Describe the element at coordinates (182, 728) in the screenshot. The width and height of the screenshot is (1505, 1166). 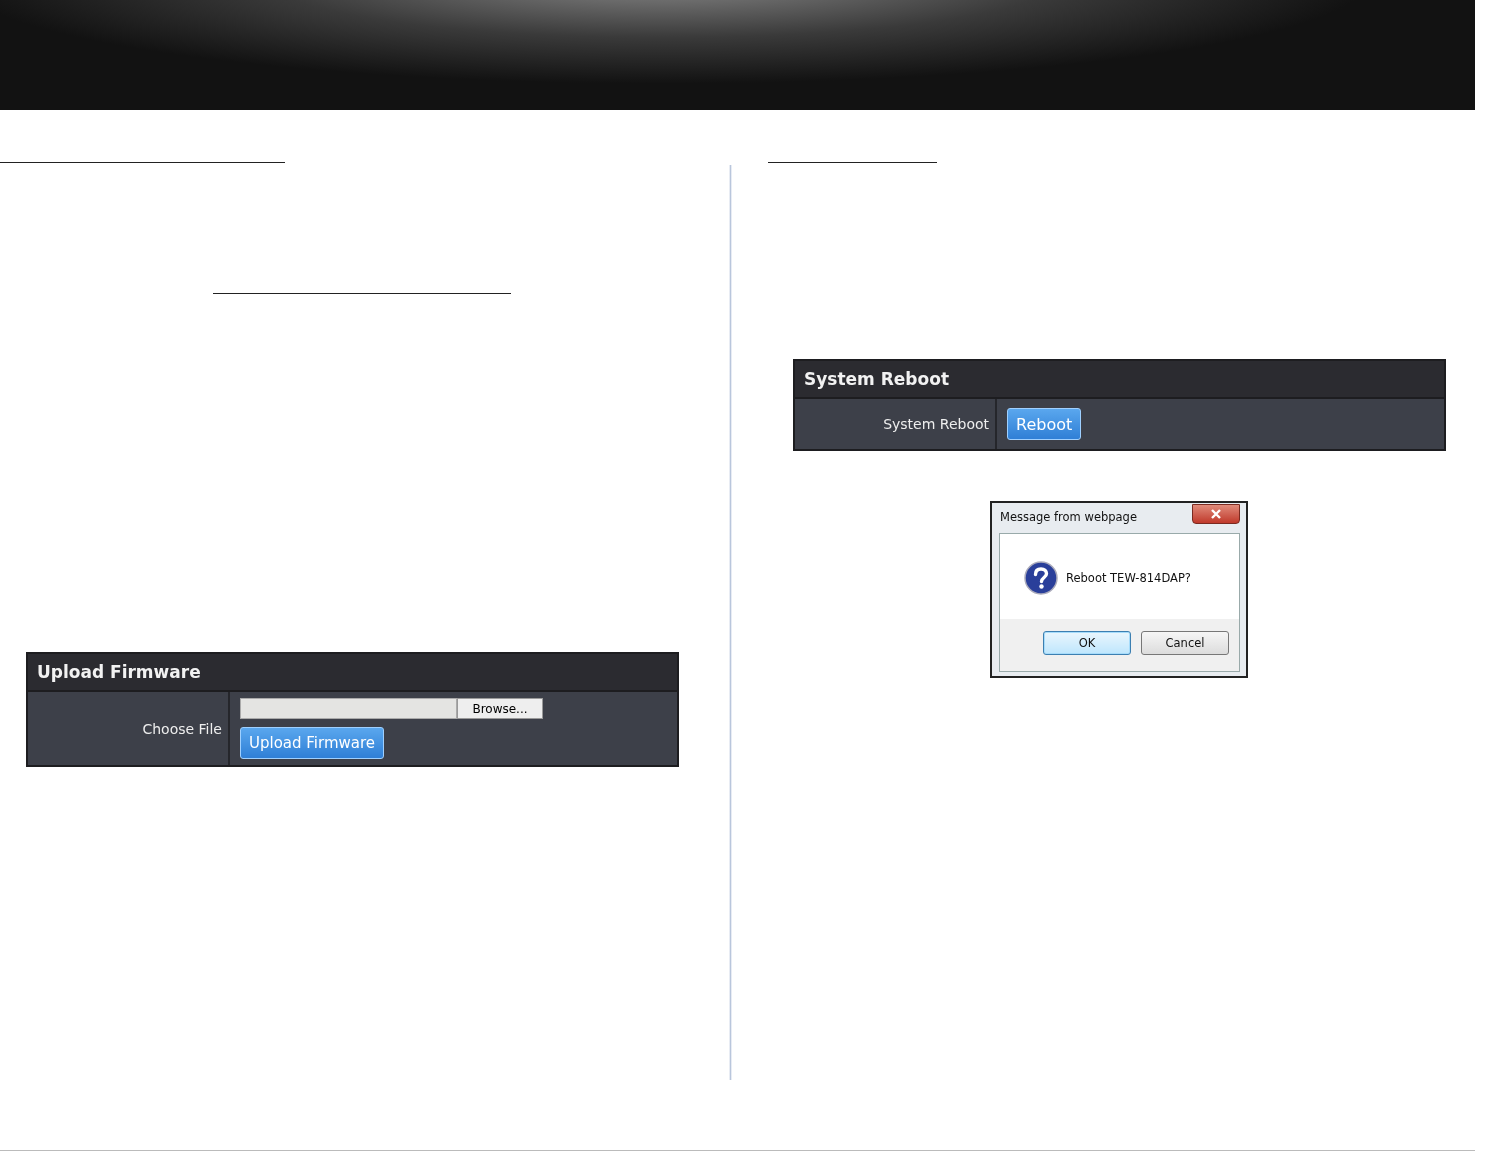
I see `field-label: Choose File` at that location.